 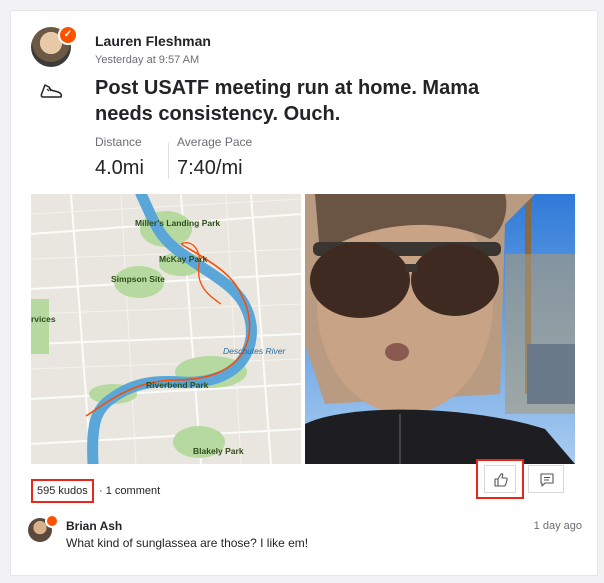 What do you see at coordinates (557, 526) in the screenshot?
I see `comment-timestamp: 1 day ago` at bounding box center [557, 526].